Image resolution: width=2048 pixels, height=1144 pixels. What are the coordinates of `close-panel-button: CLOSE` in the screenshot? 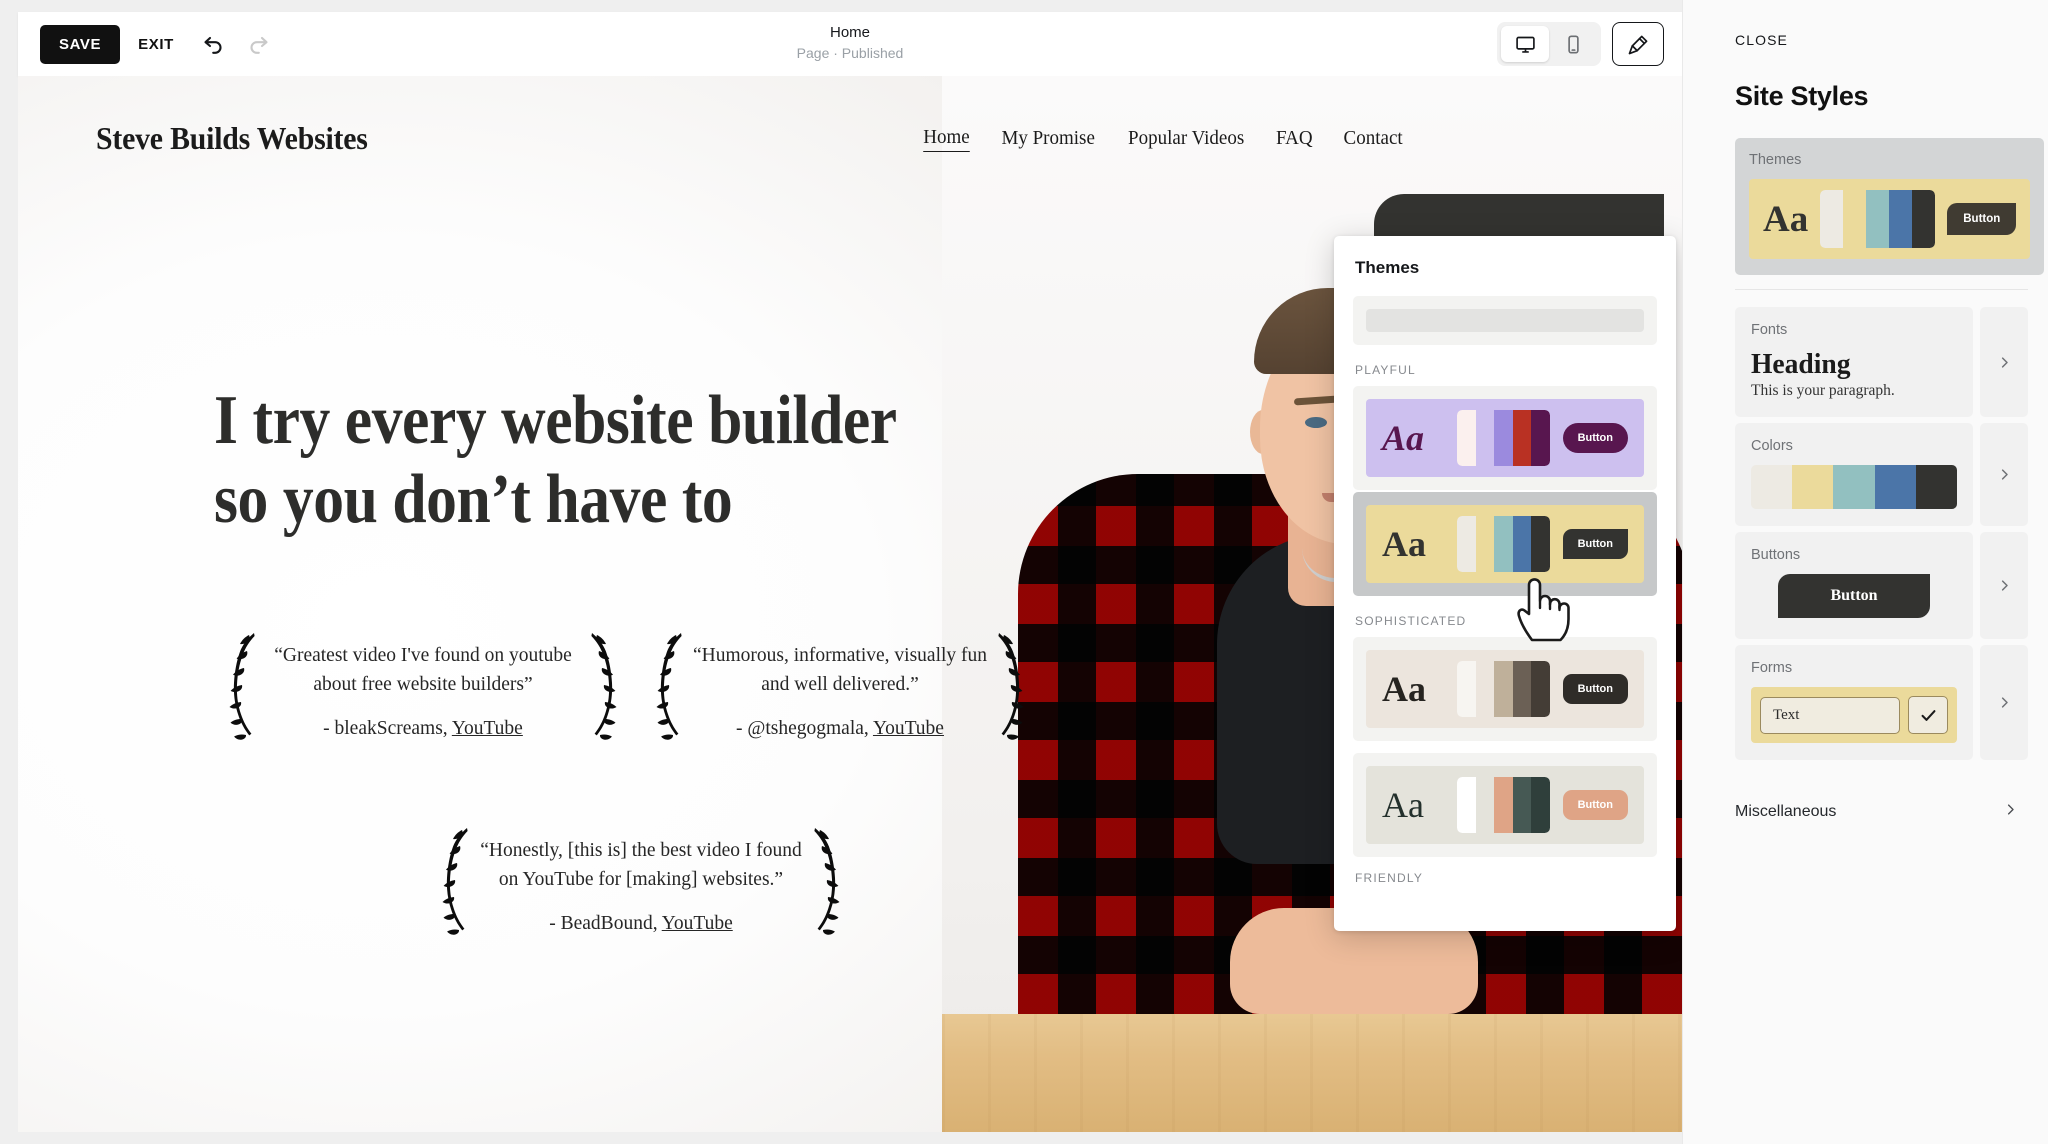 It's located at (1735, 24).